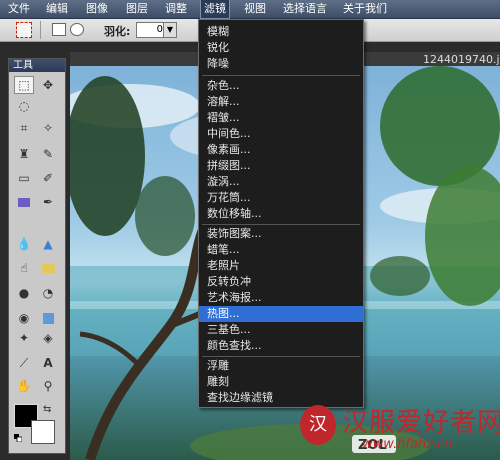 The height and width of the screenshot is (460, 500). What do you see at coordinates (305, 9) in the screenshot?
I see `menu-language: 选择语言` at bounding box center [305, 9].